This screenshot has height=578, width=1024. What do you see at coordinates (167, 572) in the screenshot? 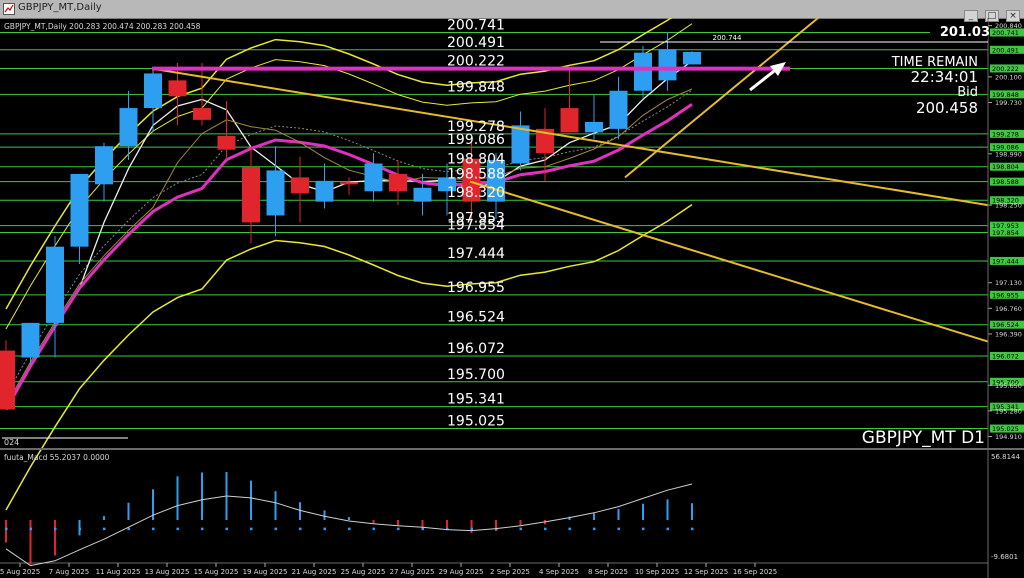
I see `time-tick-label: 13 Aug 2025` at bounding box center [167, 572].